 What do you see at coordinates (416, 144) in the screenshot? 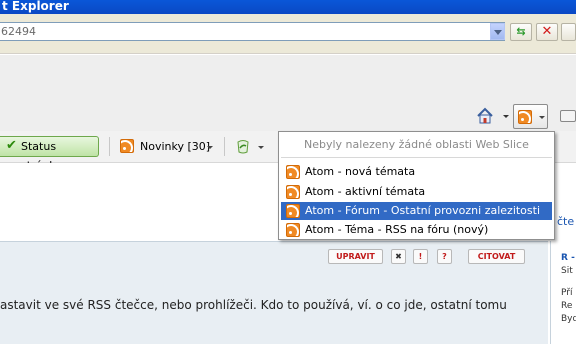
I see `web-slice-notice: Nebyly nalezeny žádné oblasti Web Slice` at bounding box center [416, 144].